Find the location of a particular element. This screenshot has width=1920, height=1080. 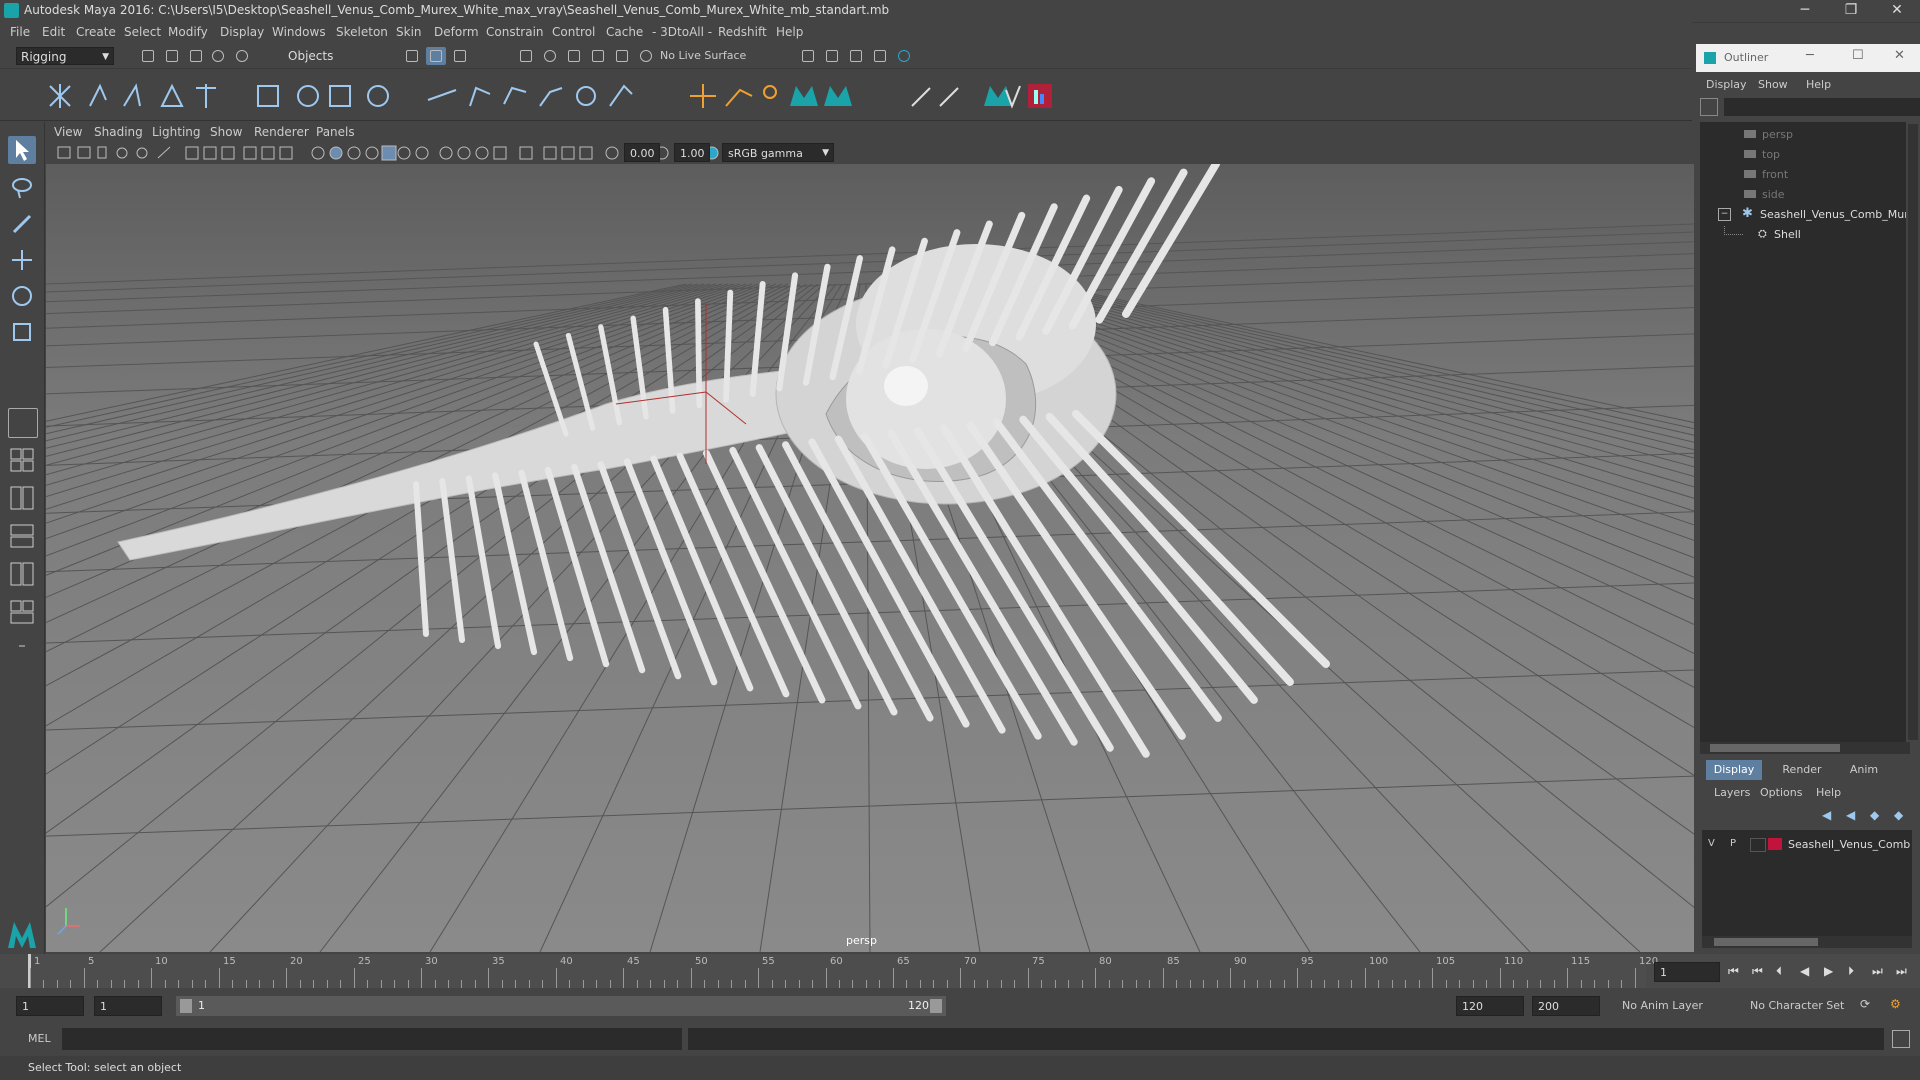

snap-grid-icon is located at coordinates (526, 56).